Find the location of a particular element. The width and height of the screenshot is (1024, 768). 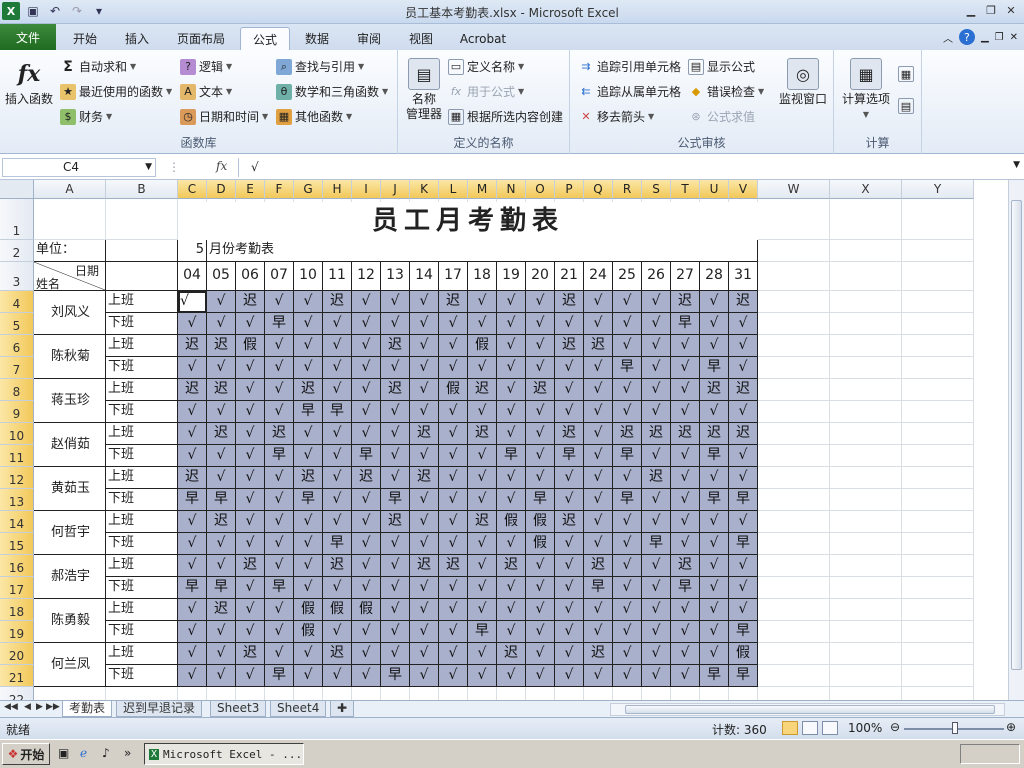

column-header: X is located at coordinates (866, 189).